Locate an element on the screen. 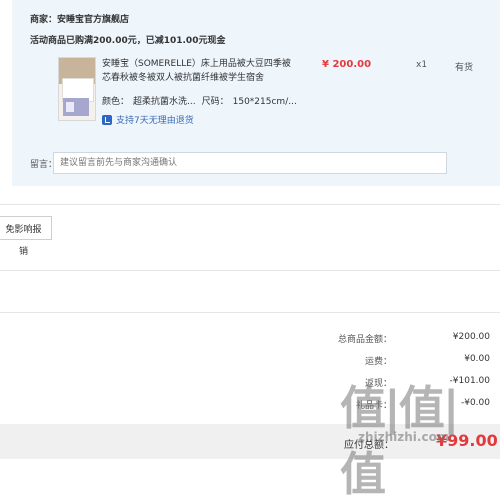 This screenshot has height=504, width=500. return-policy-icon is located at coordinates (107, 119).